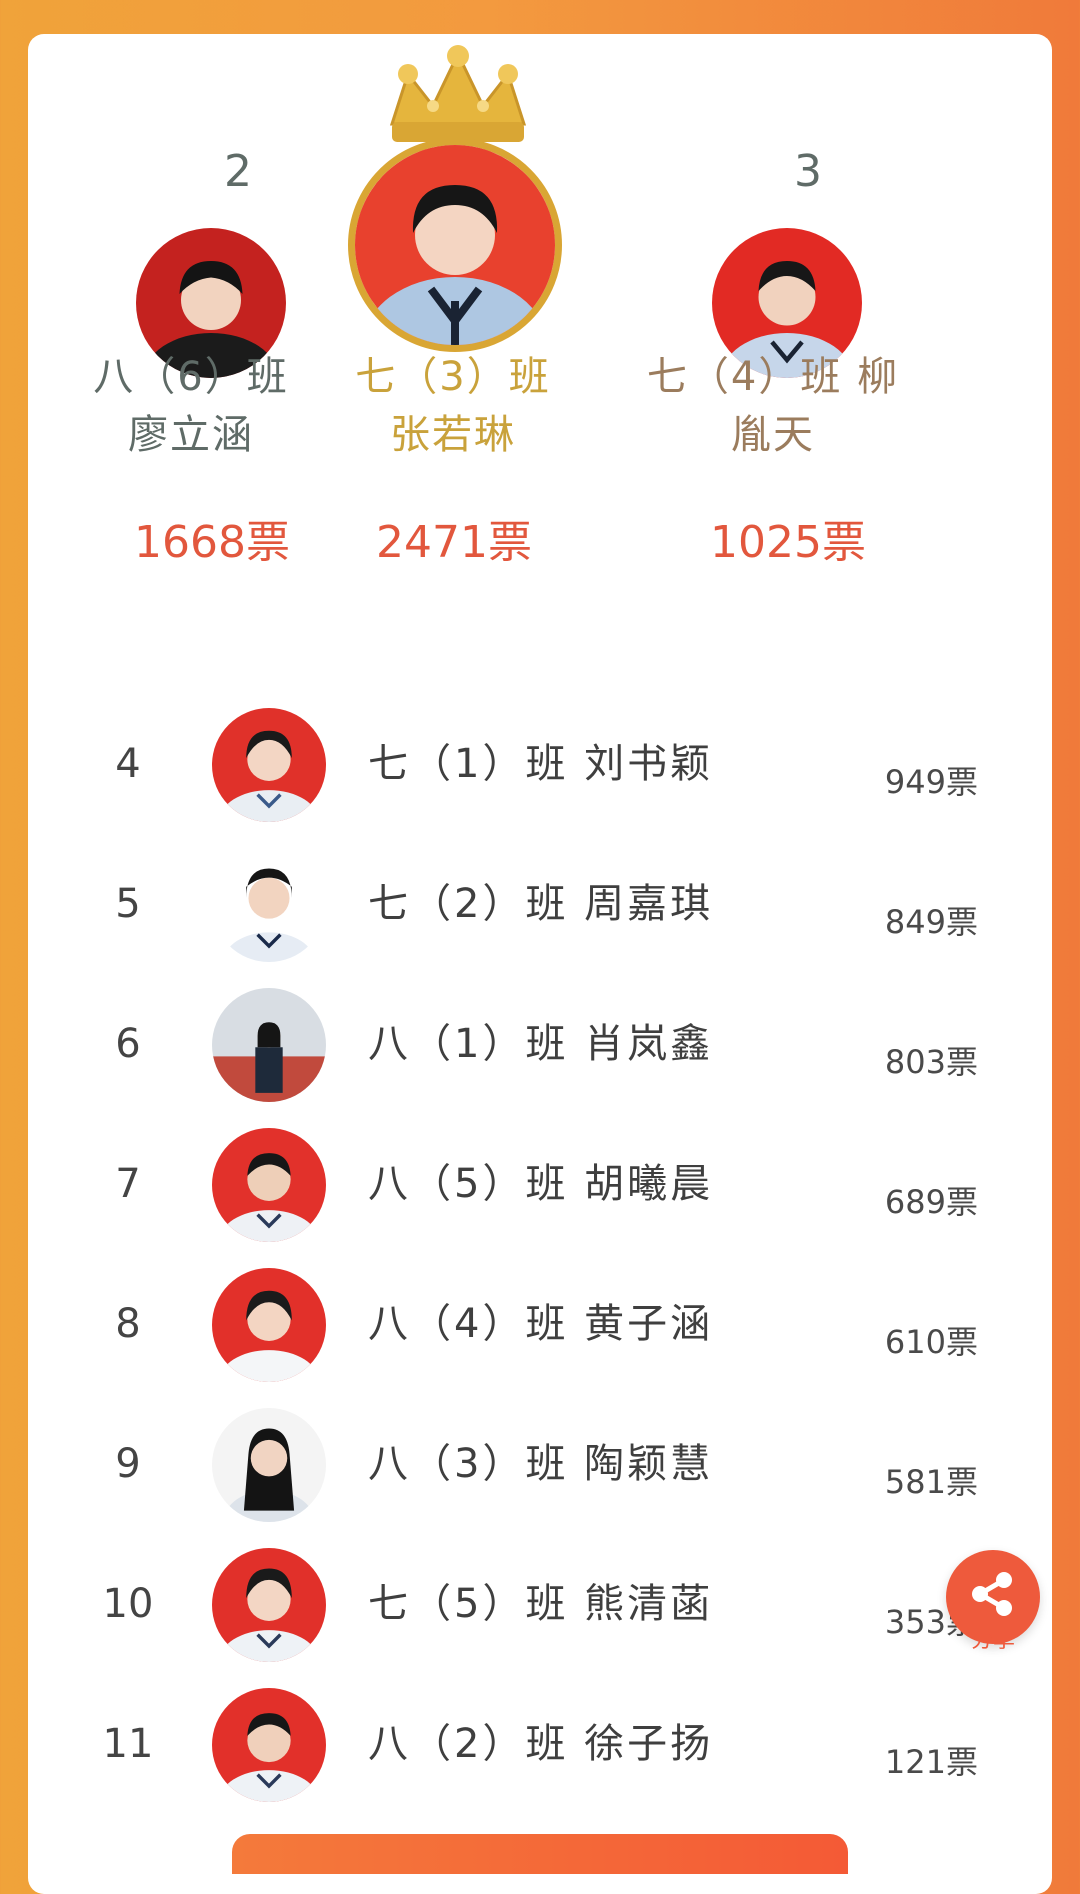  I want to click on list-item: 6 八（1）班 肖岚鑫 803票, so click(553, 1044).